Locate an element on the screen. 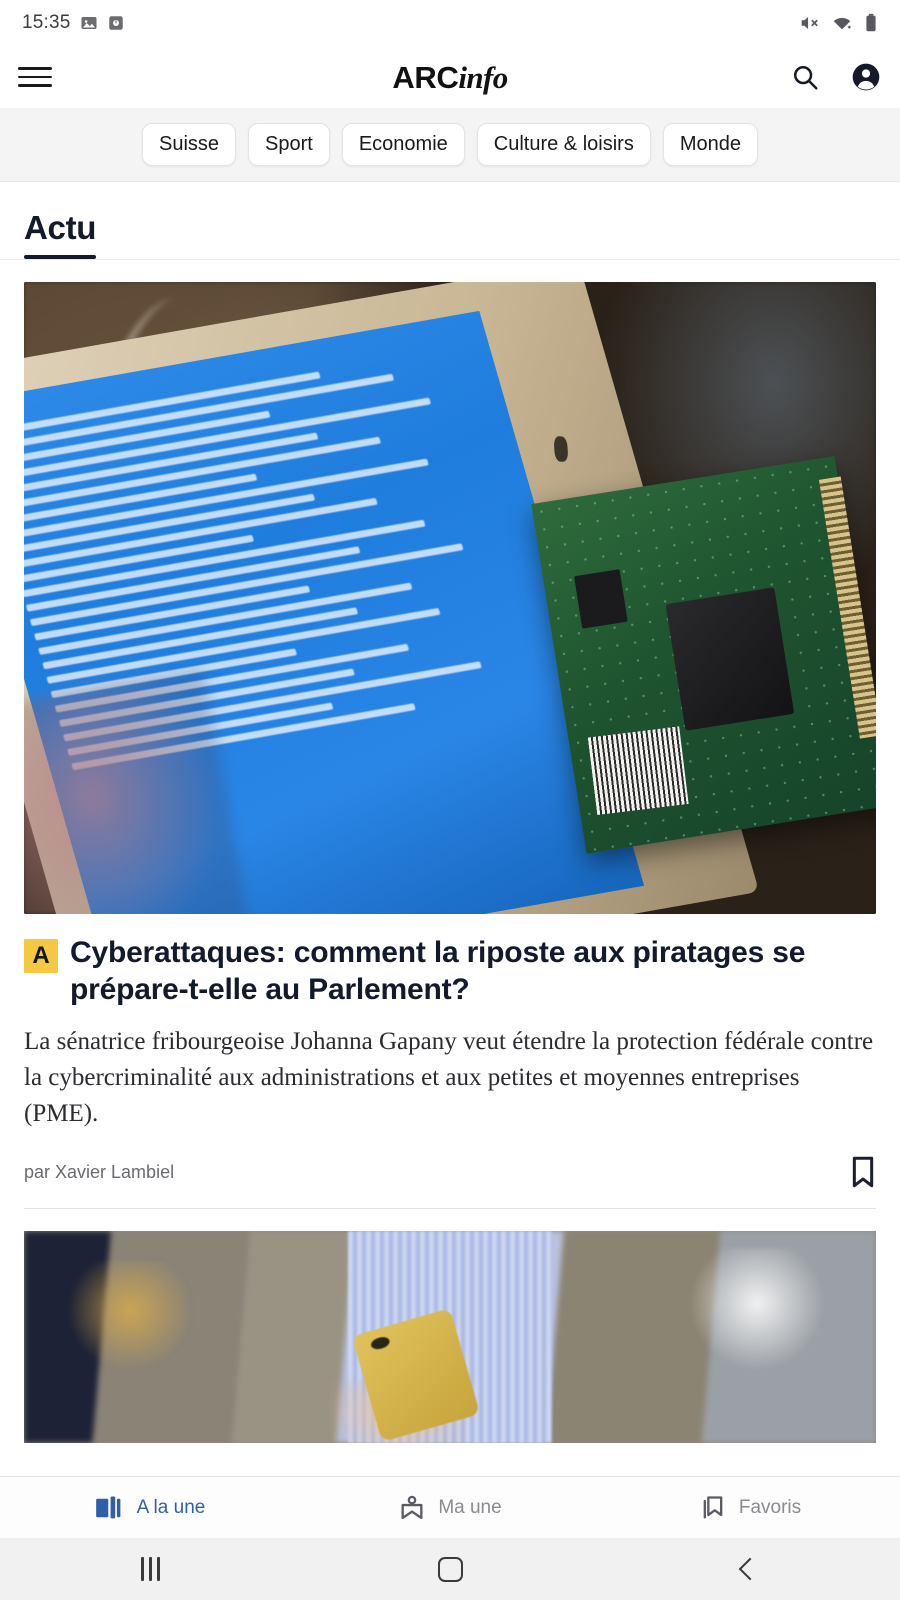 This screenshot has width=900, height=1600. bookmarks-stack-icon is located at coordinates (713, 1506).